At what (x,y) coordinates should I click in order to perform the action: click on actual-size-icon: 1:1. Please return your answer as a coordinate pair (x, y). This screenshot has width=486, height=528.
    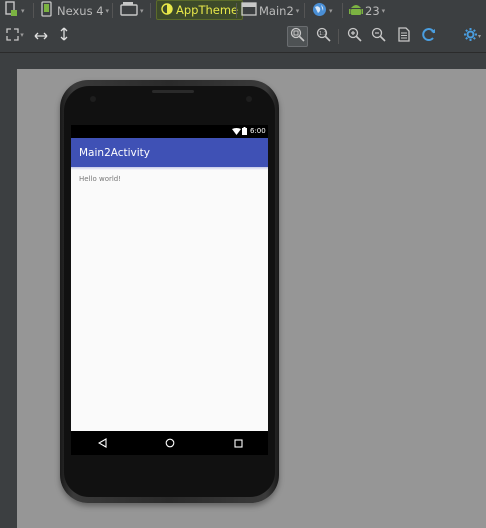
    Looking at the image, I should click on (323, 36).